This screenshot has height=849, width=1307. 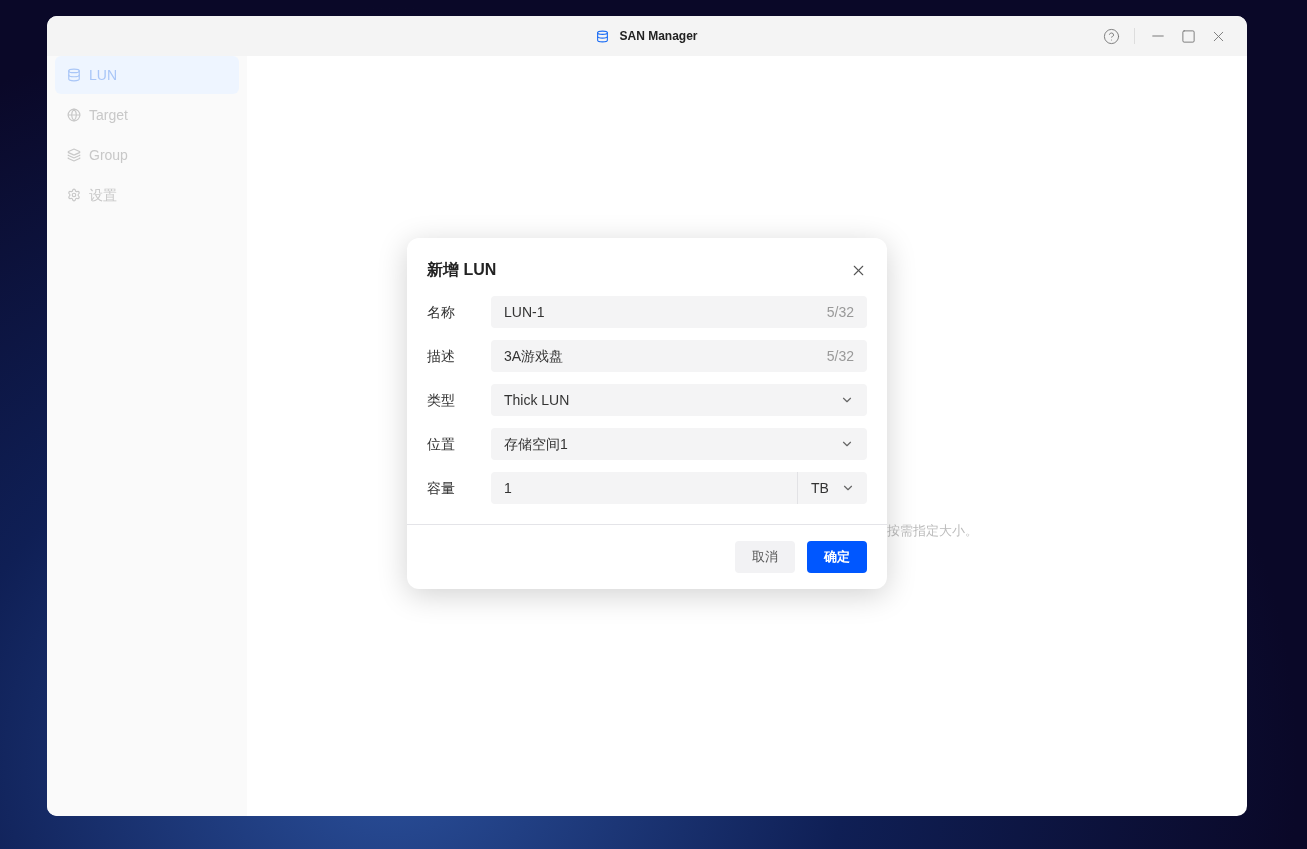 What do you see at coordinates (74, 195) in the screenshot?
I see `settings-icon` at bounding box center [74, 195].